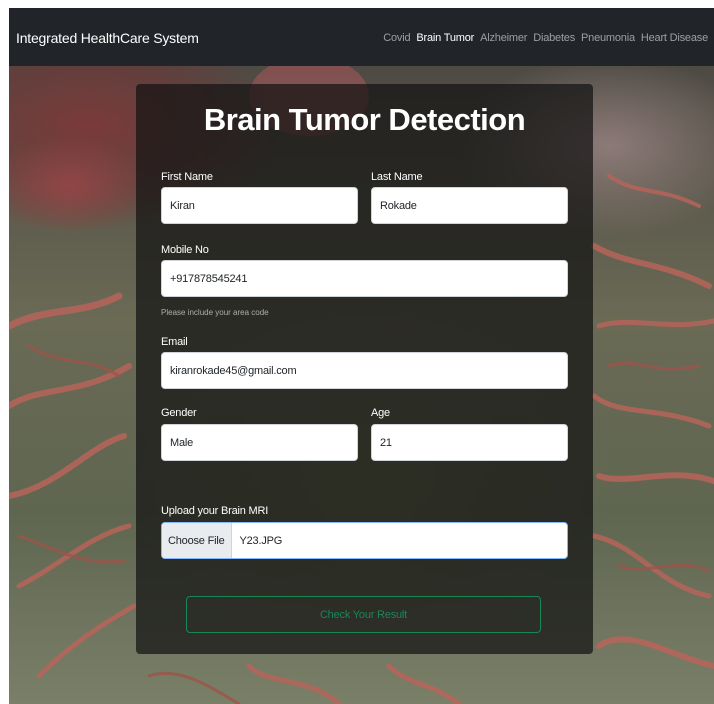 This screenshot has height=704, width=714. I want to click on age-input: 21, so click(469, 442).